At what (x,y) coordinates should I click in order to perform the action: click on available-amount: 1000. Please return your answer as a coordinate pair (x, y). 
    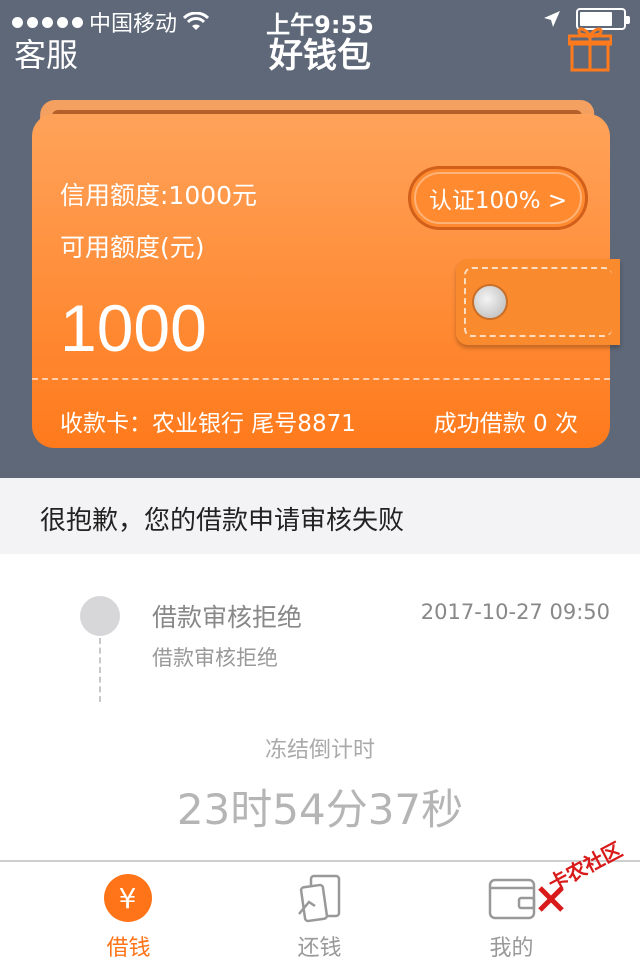
    Looking at the image, I should click on (133, 328).